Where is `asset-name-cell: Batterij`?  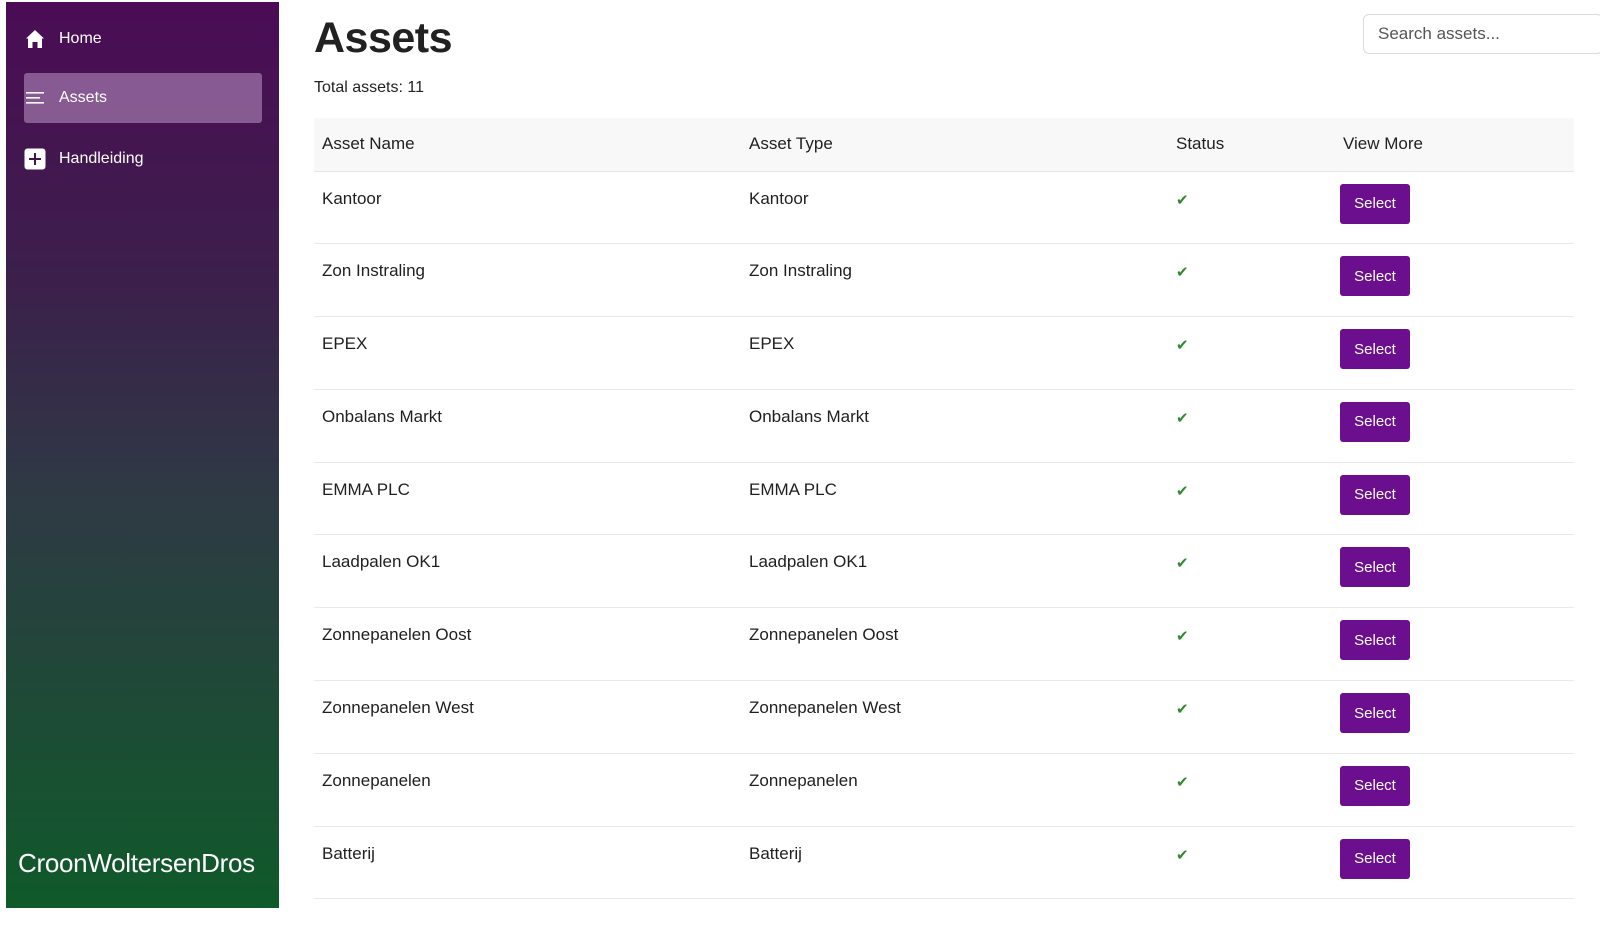 asset-name-cell: Batterij is located at coordinates (348, 853).